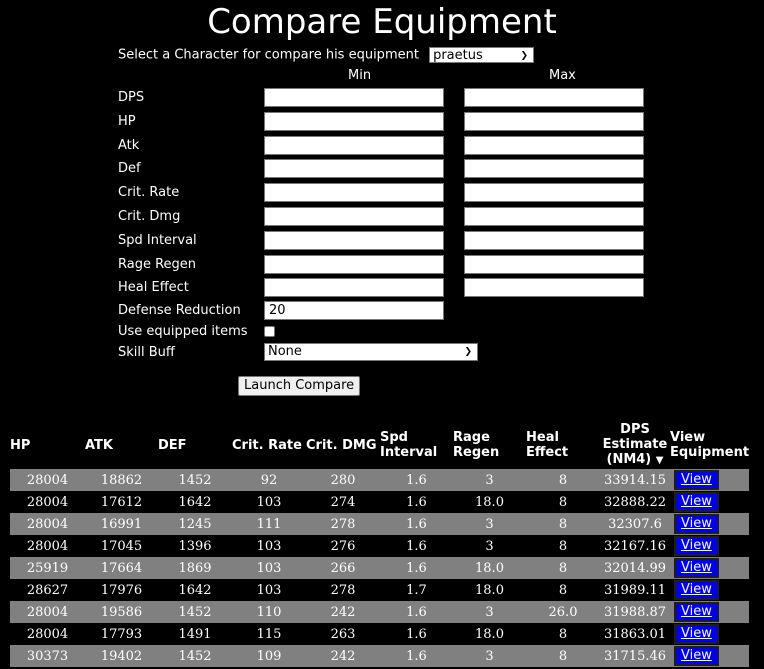  Describe the element at coordinates (554, 288) in the screenshot. I see `heal-effect-max-input` at that location.